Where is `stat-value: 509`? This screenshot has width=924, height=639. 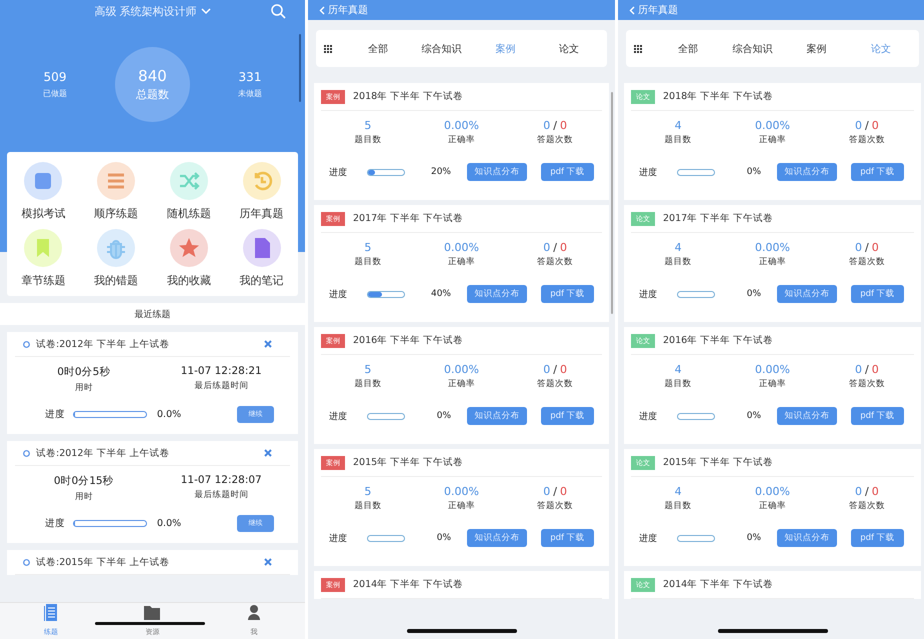 stat-value: 509 is located at coordinates (55, 77).